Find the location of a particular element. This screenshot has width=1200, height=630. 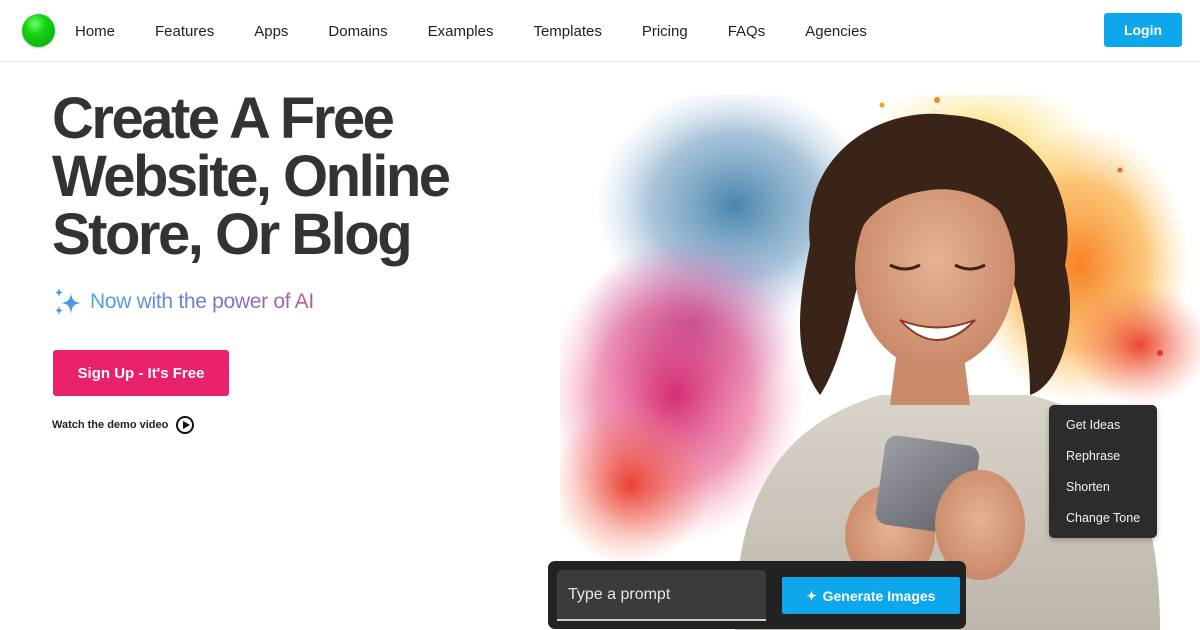

ai-tagline: Now with the power of AI is located at coordinates (183, 302).